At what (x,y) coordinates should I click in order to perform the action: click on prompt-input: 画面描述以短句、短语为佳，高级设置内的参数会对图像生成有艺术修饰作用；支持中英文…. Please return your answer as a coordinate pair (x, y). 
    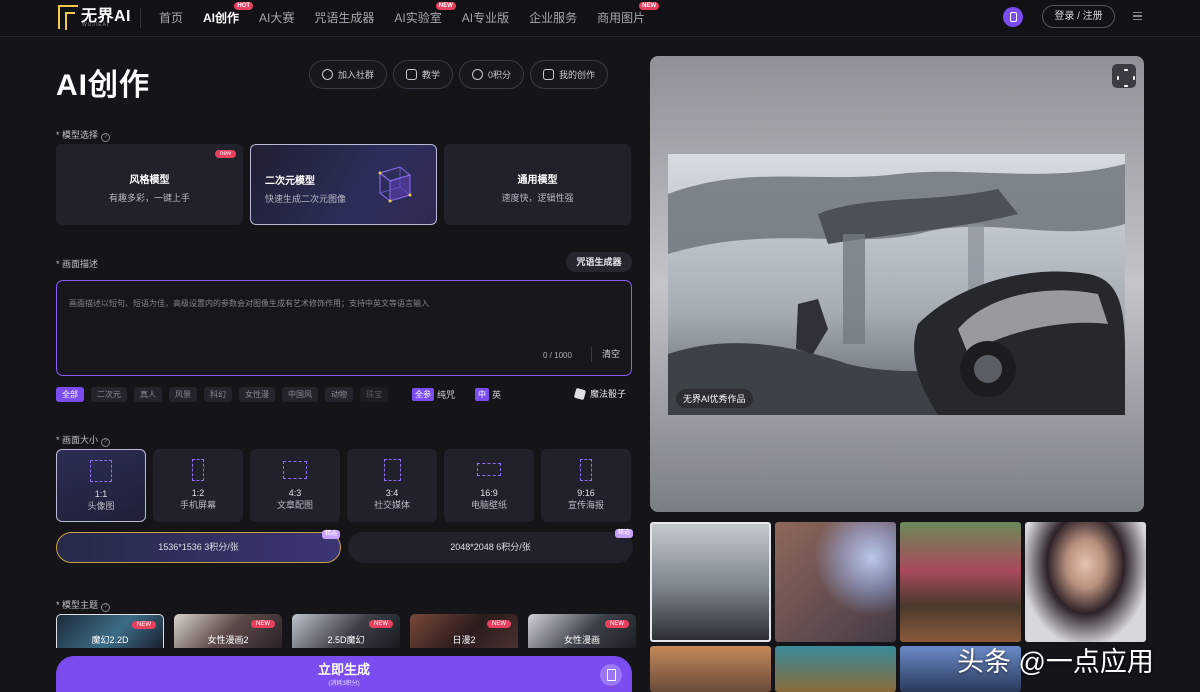
    Looking at the image, I should click on (344, 328).